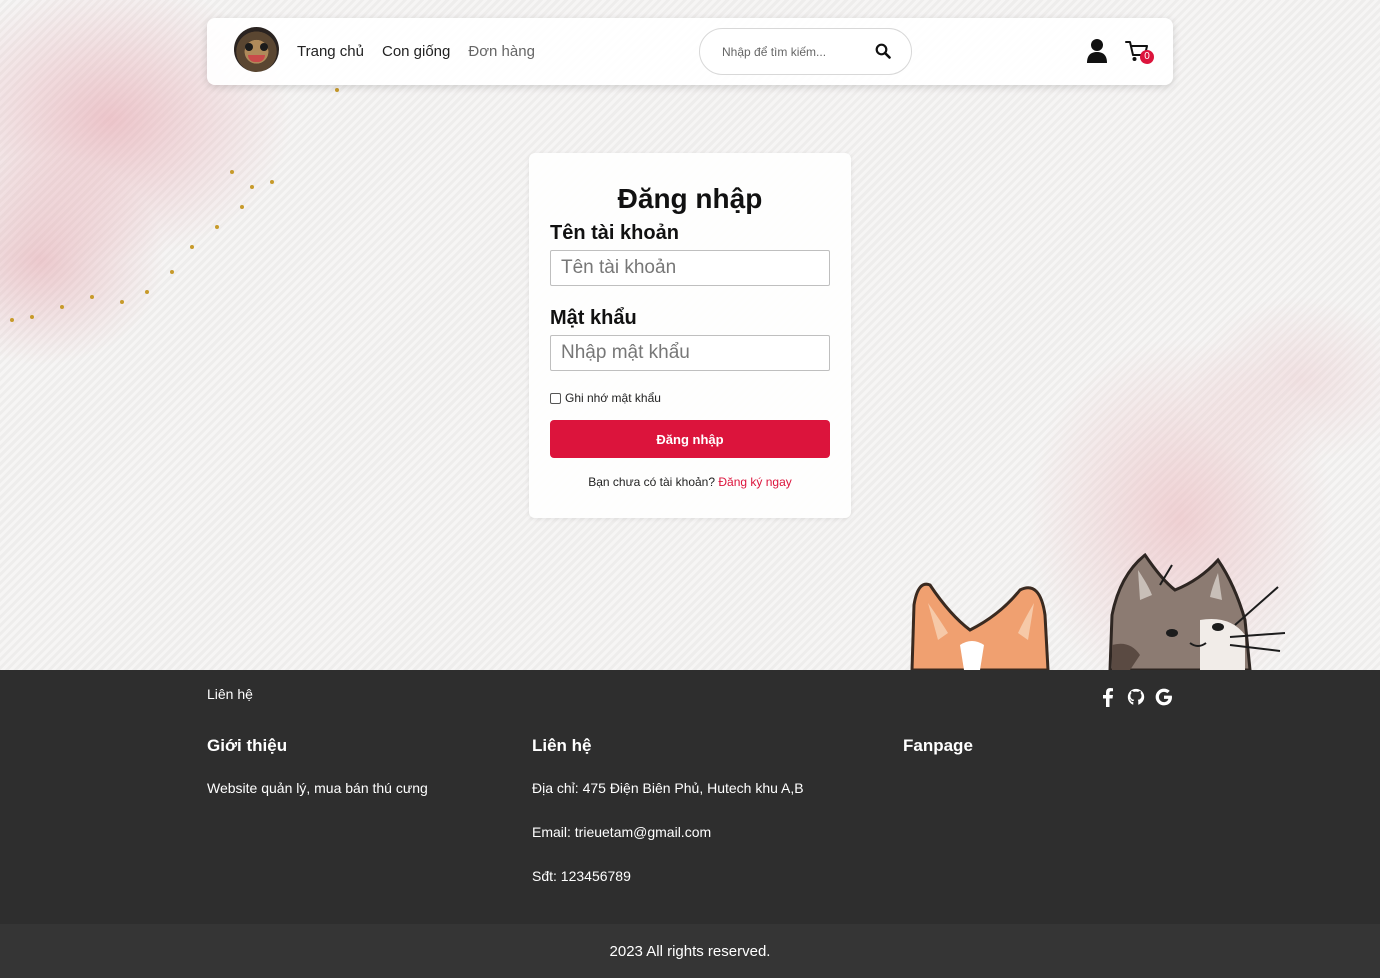  I want to click on nav-home: Trang chủ, so click(330, 51).